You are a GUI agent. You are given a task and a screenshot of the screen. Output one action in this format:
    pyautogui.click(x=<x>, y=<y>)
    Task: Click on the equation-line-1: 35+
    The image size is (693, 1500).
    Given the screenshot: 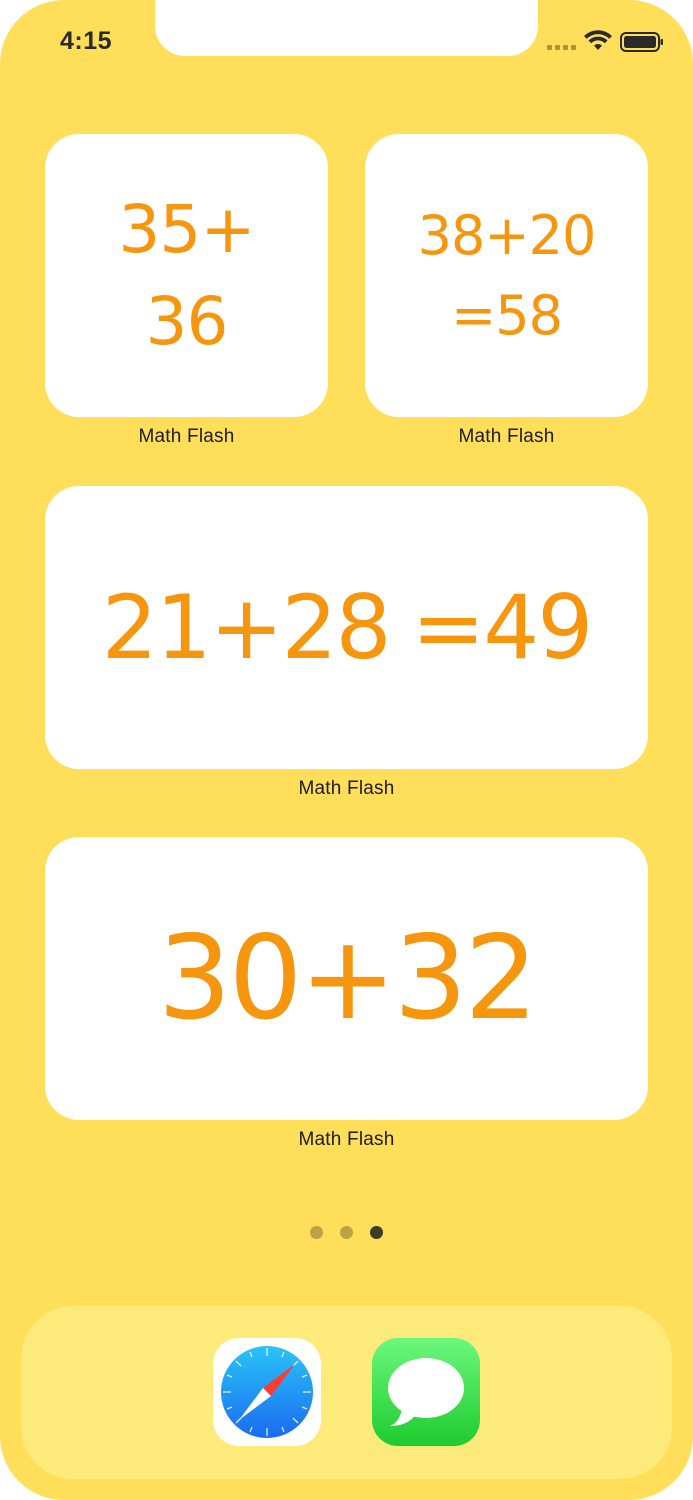 What is the action you would take?
    pyautogui.click(x=186, y=229)
    